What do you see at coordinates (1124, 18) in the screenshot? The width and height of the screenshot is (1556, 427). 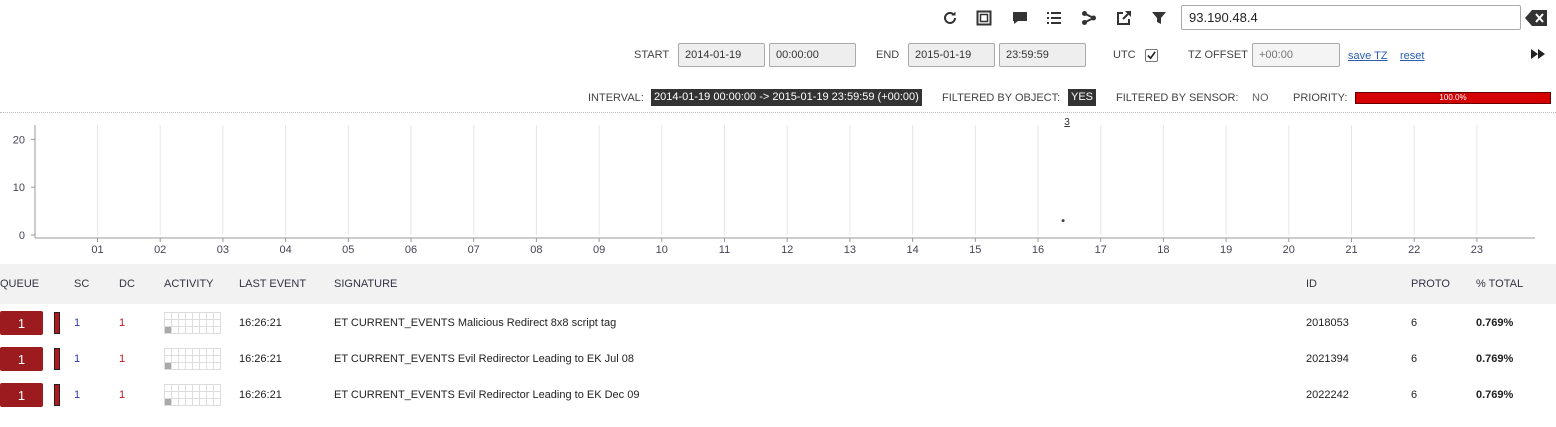 I see `external-link-icon` at bounding box center [1124, 18].